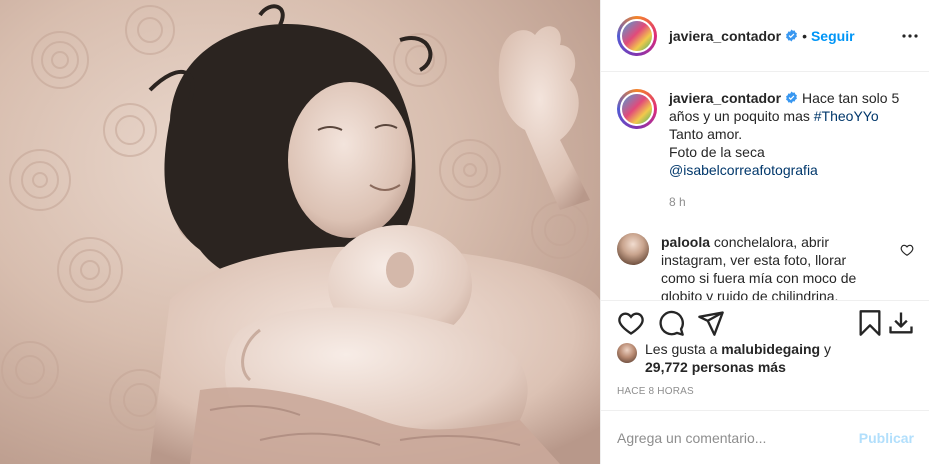 The width and height of the screenshot is (929, 464). What do you see at coordinates (886, 438) in the screenshot?
I see `publish-button: Publicar` at bounding box center [886, 438].